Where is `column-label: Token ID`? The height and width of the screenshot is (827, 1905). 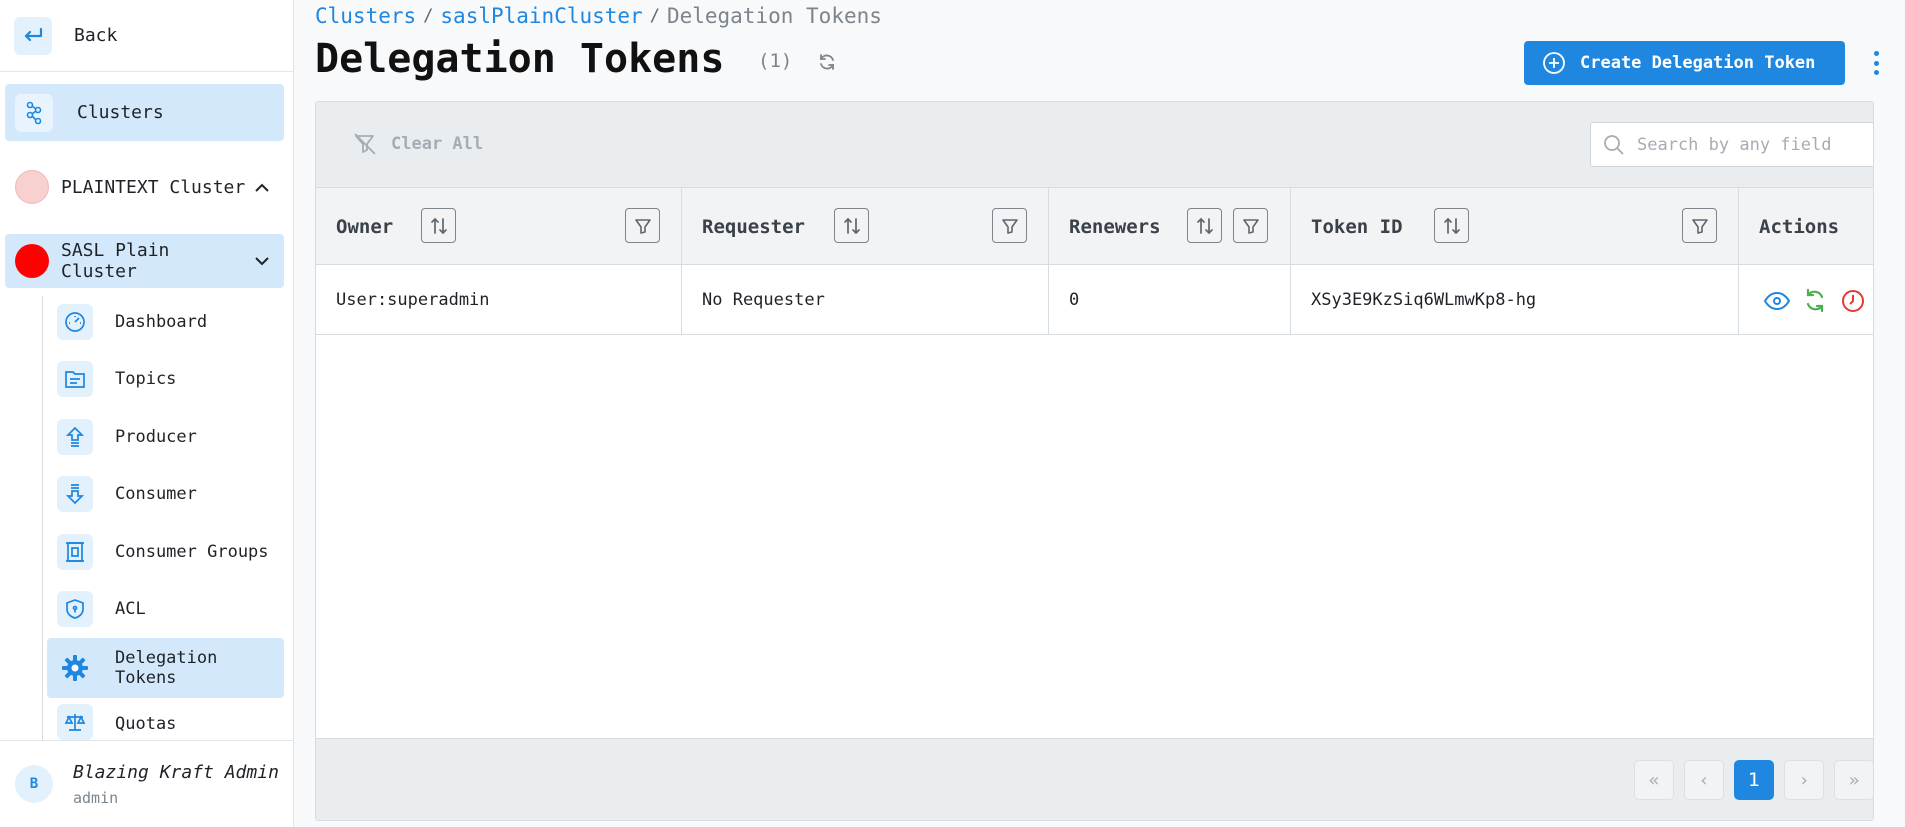
column-label: Token ID is located at coordinates (1357, 226).